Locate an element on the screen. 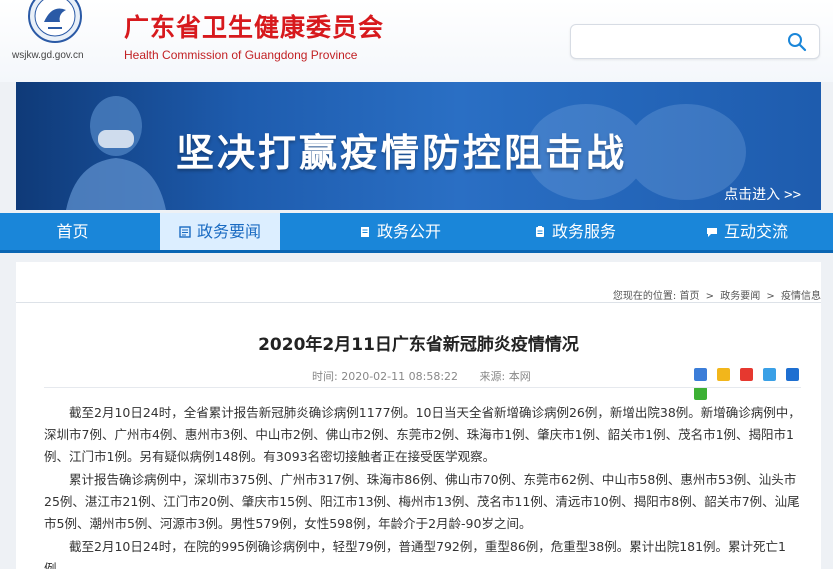 The height and width of the screenshot is (569, 833). nav-item-interaction: 互动交流 is located at coordinates (747, 231).